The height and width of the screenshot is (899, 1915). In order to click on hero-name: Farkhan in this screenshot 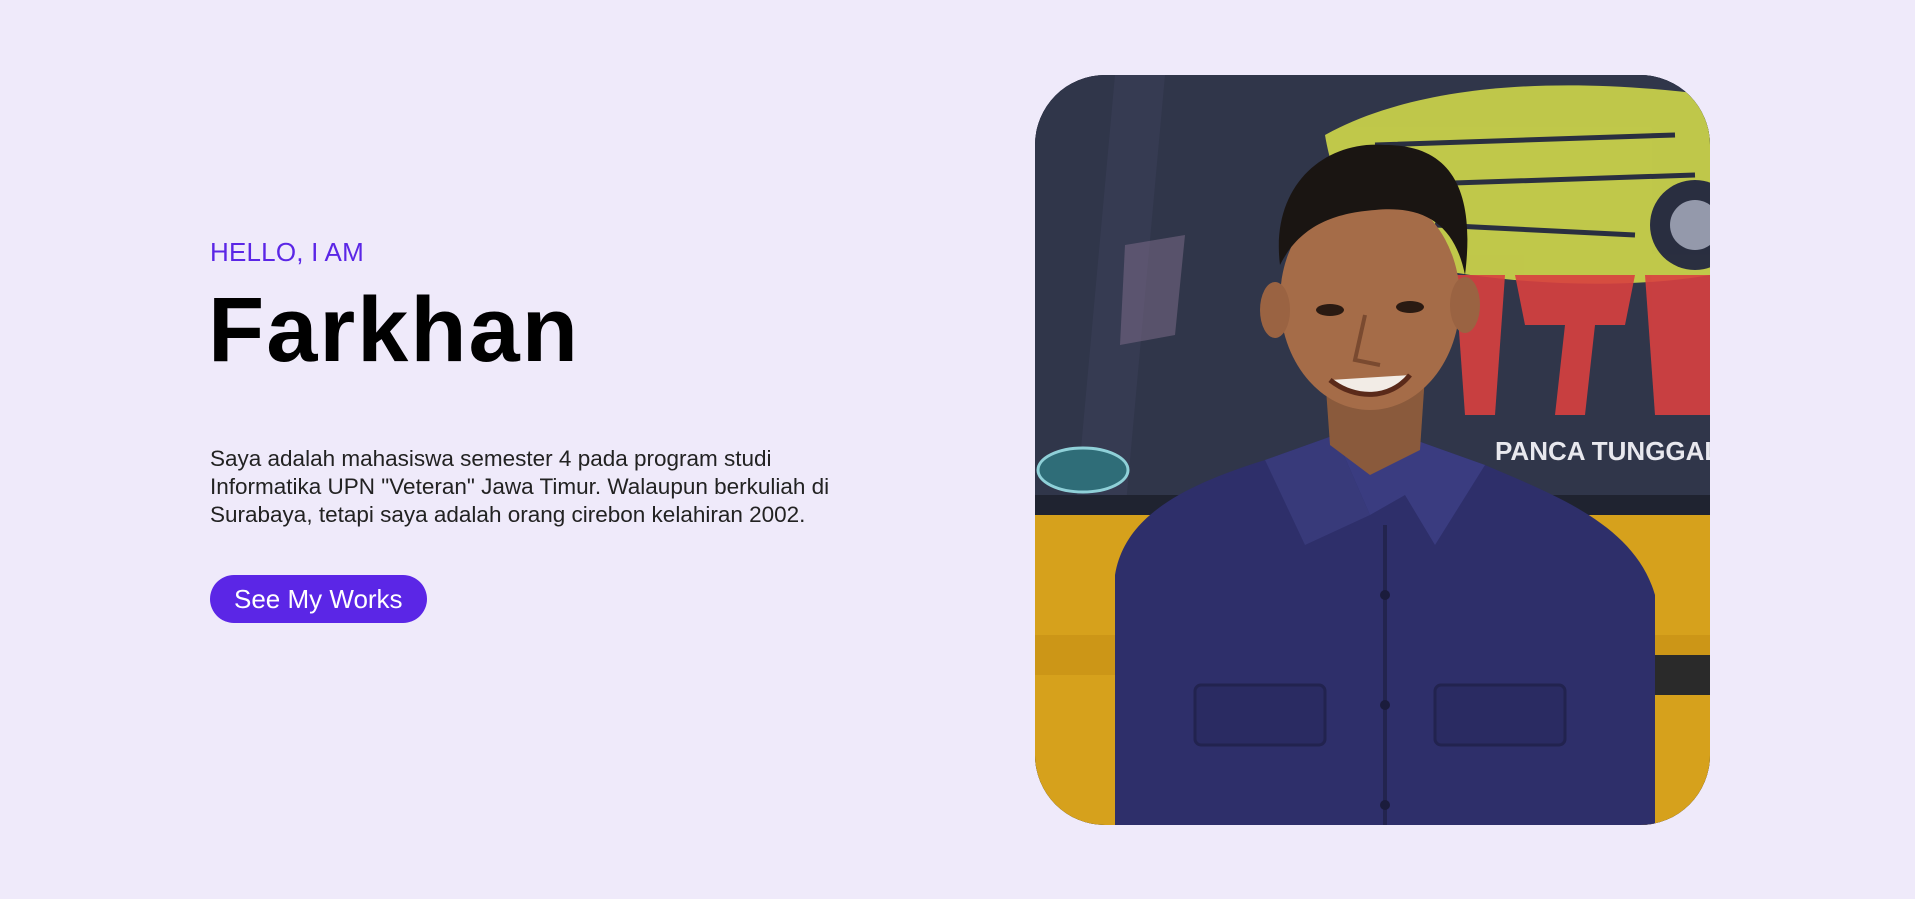, I will do `click(394, 330)`.